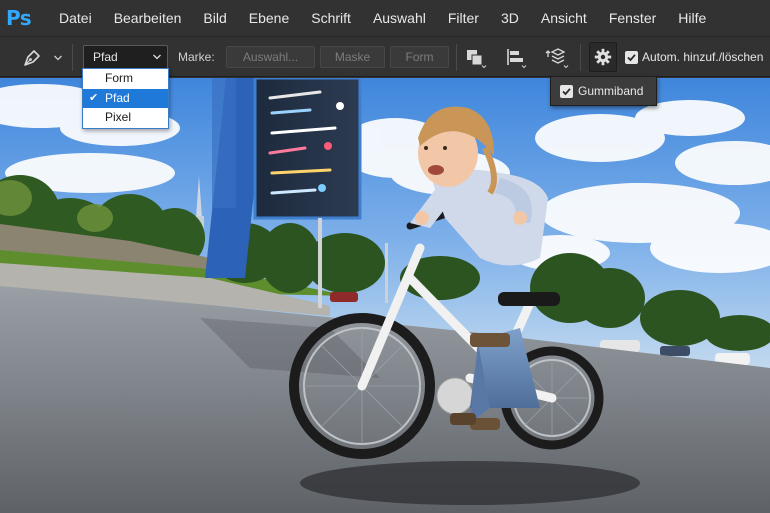 Image resolution: width=770 pixels, height=513 pixels. Describe the element at coordinates (75, 18) in the screenshot. I see `menu-datei: Datei` at that location.